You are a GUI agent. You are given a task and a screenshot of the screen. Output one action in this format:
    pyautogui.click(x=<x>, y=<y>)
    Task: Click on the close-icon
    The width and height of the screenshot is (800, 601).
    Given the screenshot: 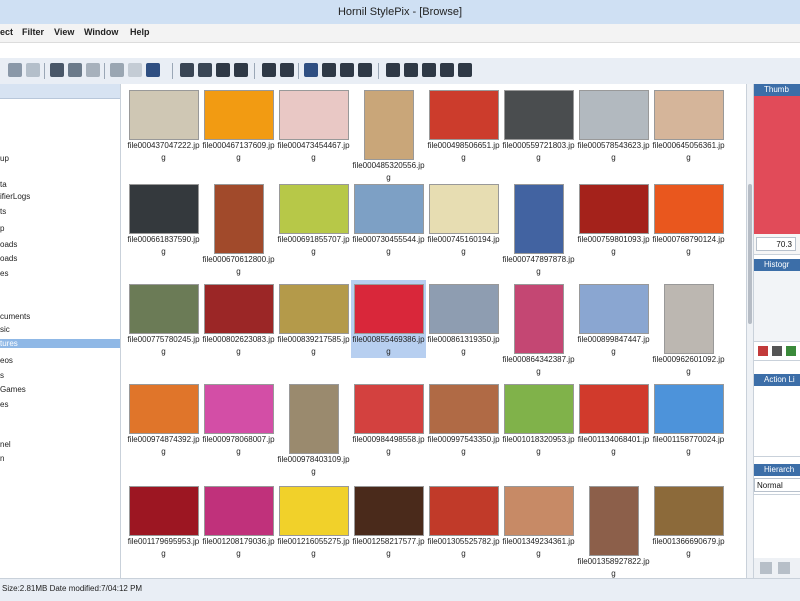 What is the action you would take?
    pyautogui.click(x=33, y=70)
    